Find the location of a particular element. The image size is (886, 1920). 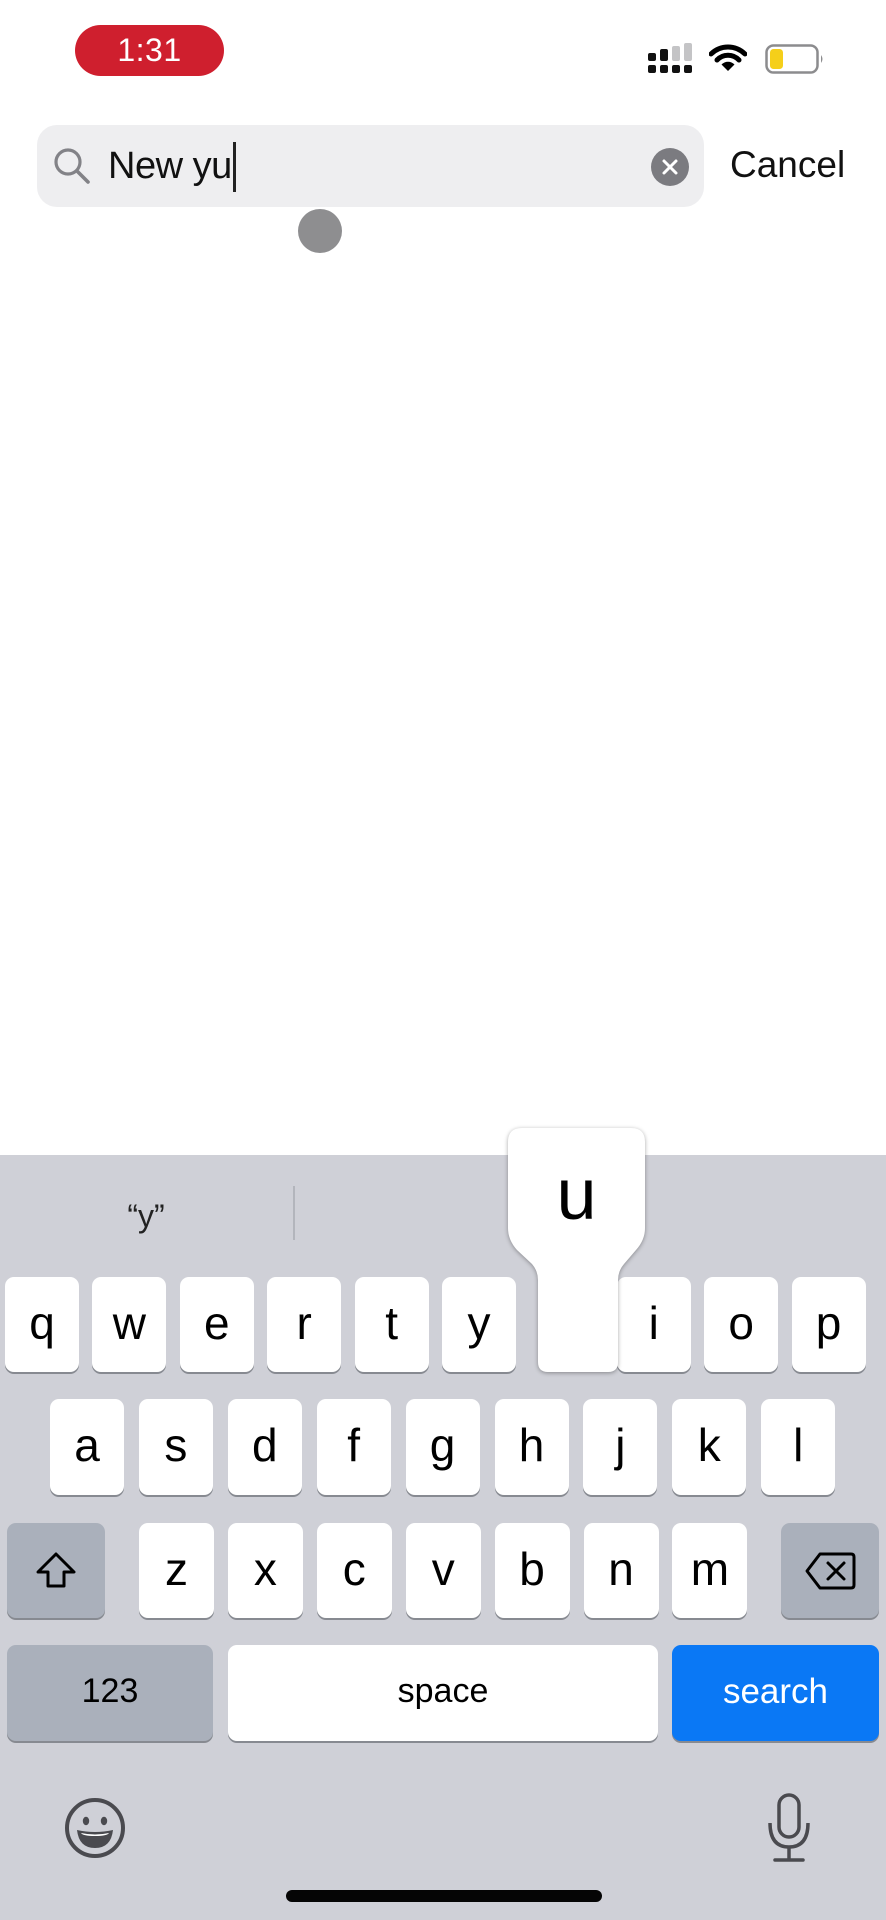

search-key-label: search is located at coordinates (775, 1691).